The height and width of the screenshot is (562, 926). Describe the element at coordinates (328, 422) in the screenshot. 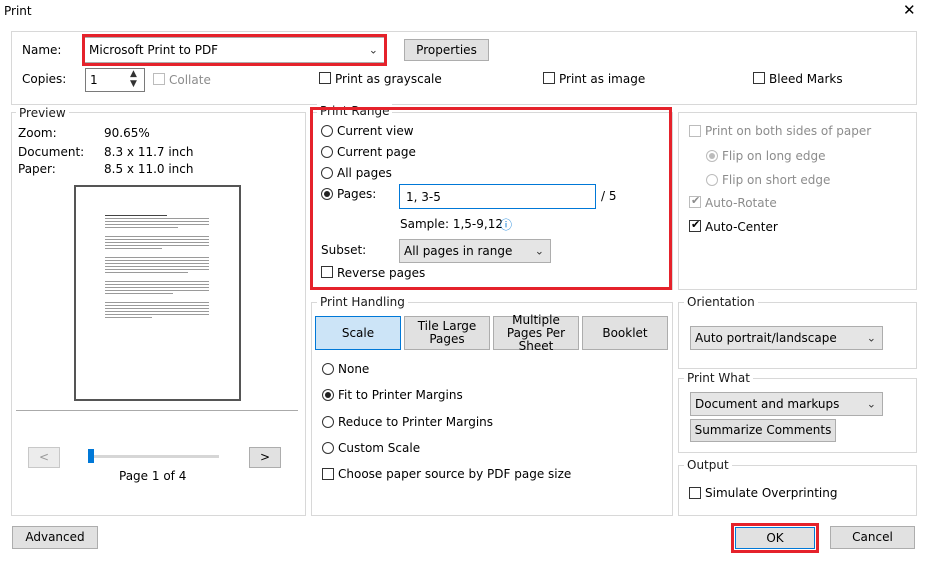

I see `reduce-margins-radio` at that location.